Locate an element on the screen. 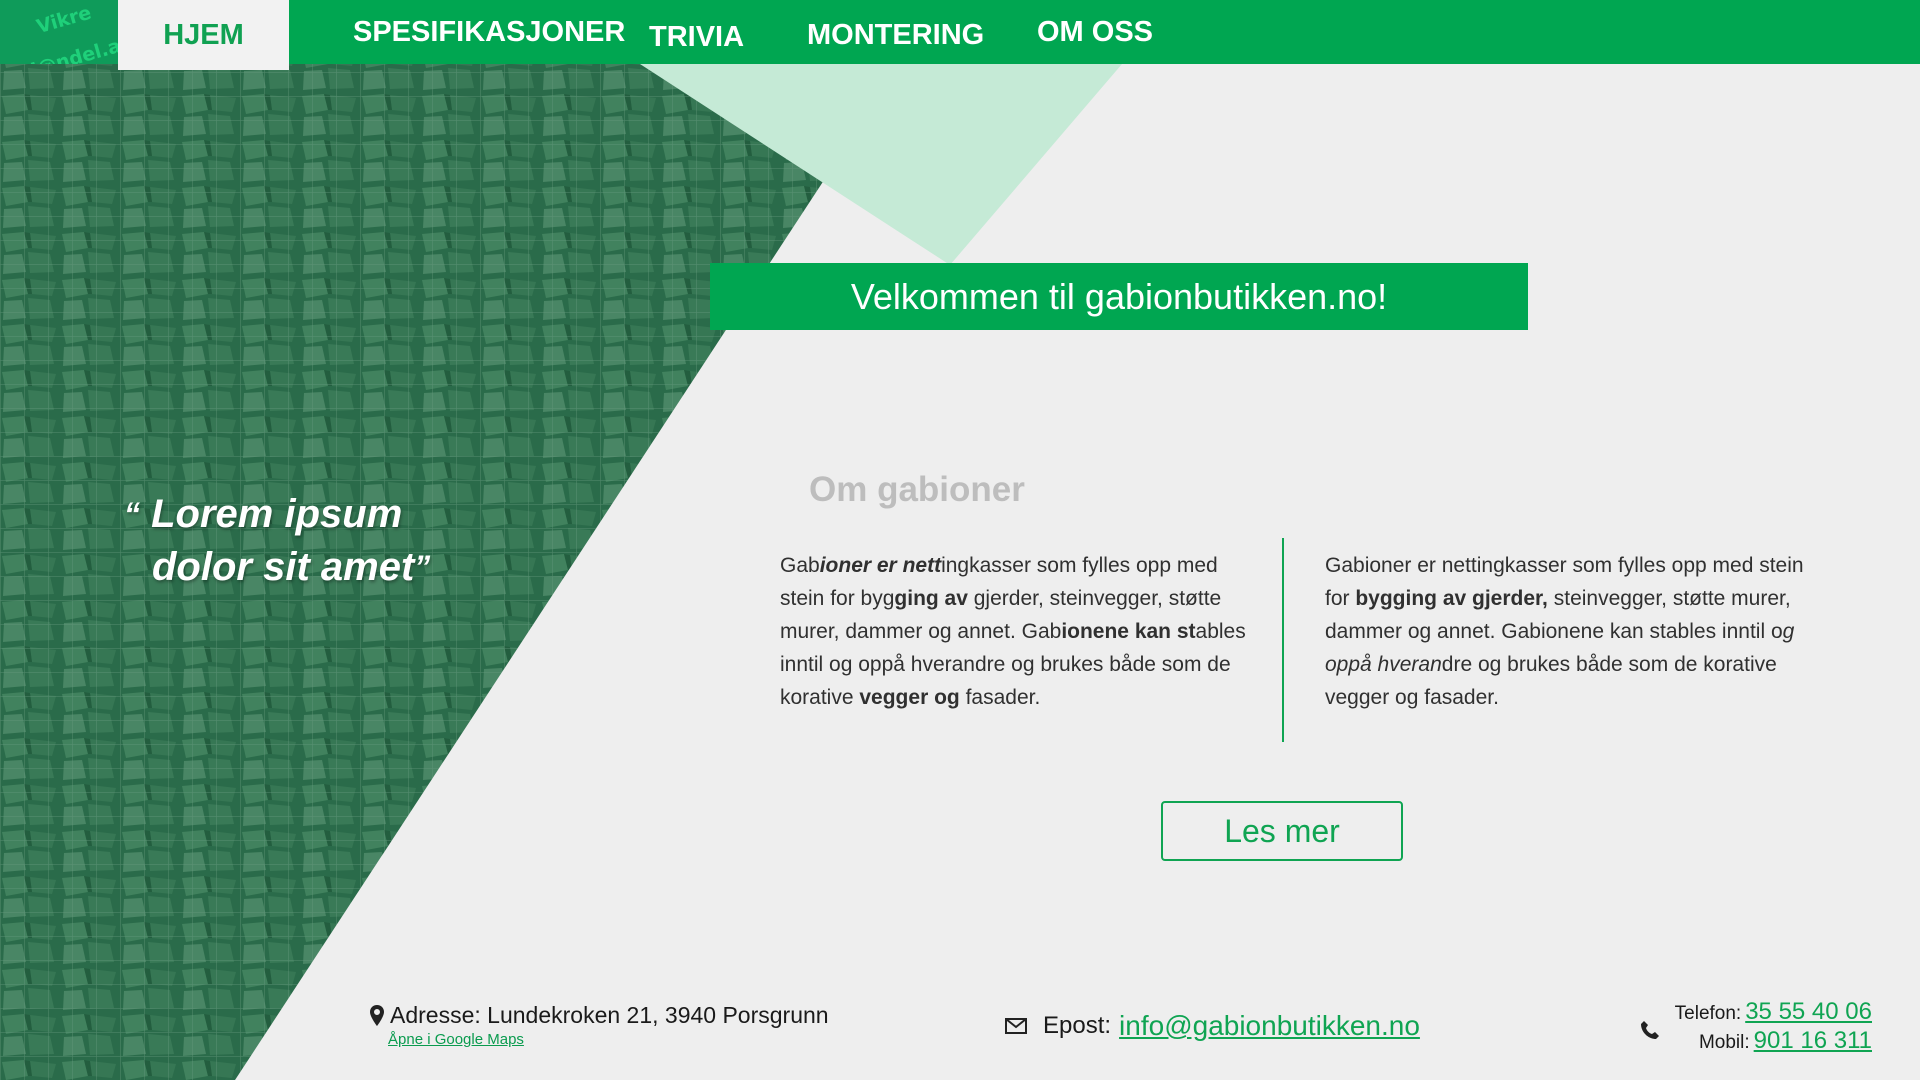 Image resolution: width=1920 pixels, height=1080 pixels. footer-email: Epost: info@gabionbutikken.no is located at coordinates (1212, 1026).